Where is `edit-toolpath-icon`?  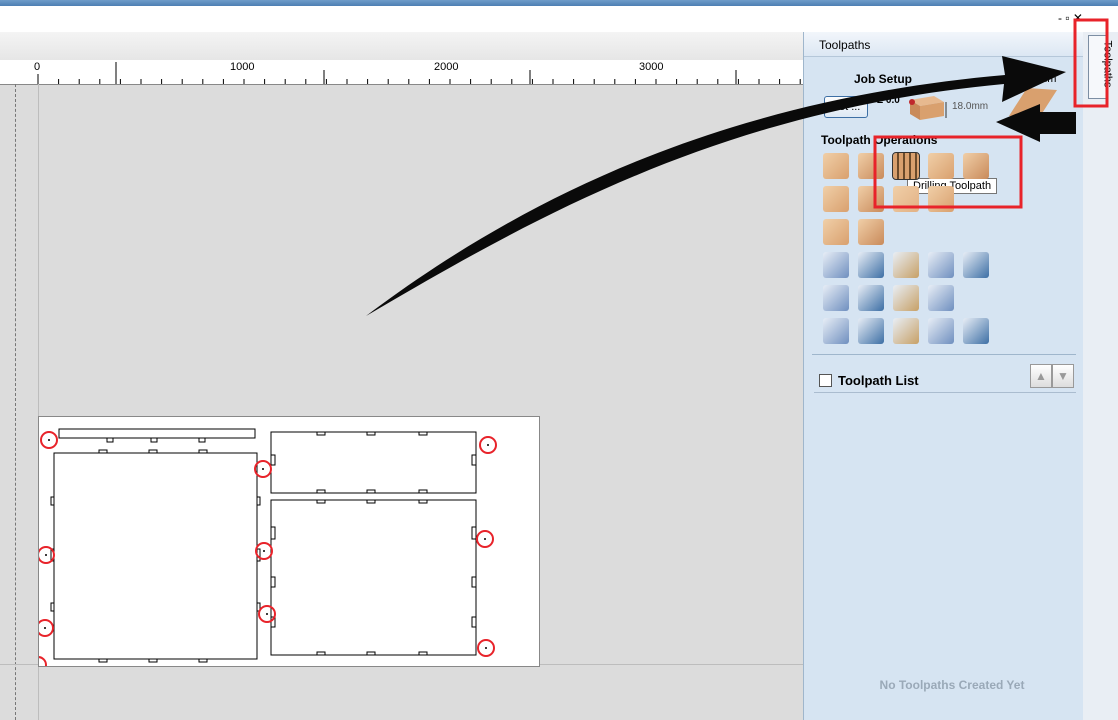
edit-toolpath-icon is located at coordinates (871, 265).